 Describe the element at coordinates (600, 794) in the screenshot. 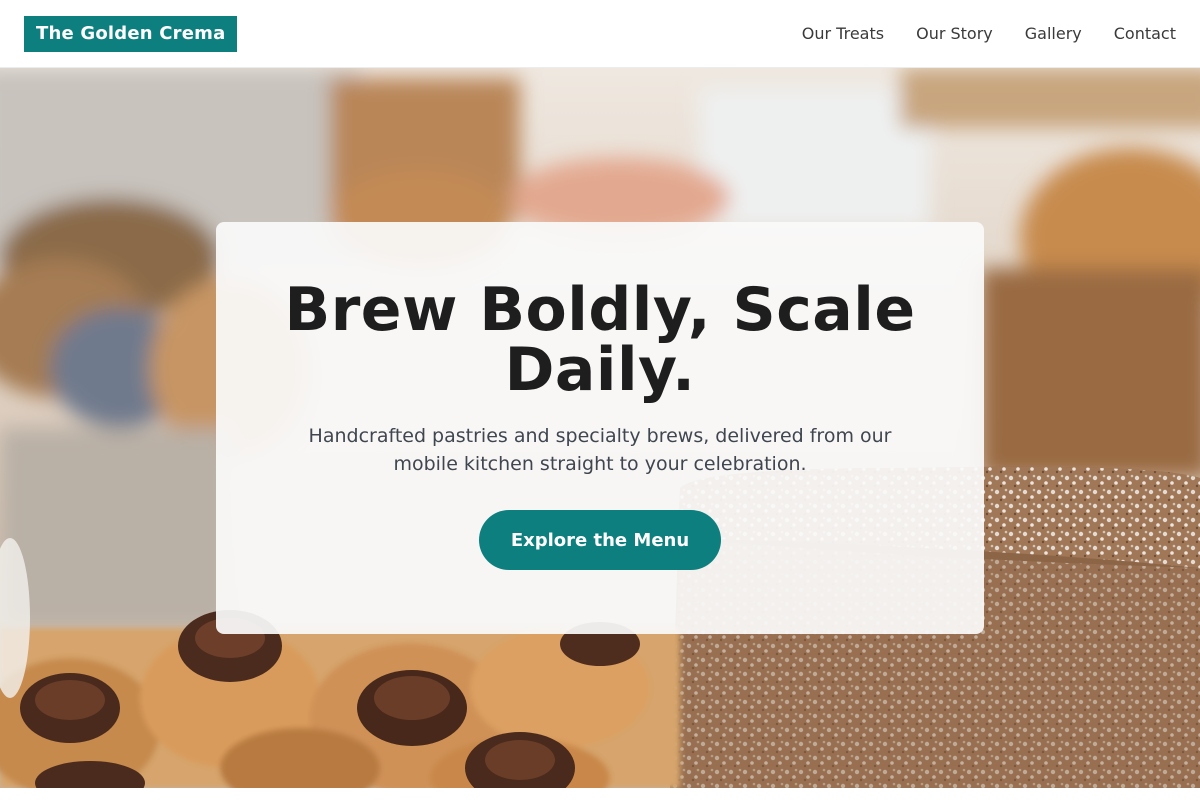

I see `page-footer-edge` at that location.